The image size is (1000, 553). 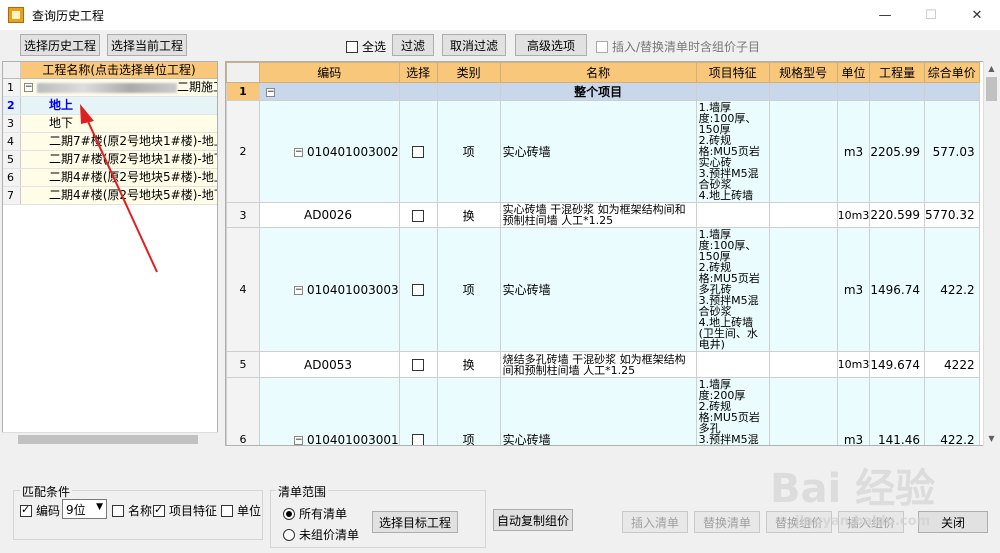 What do you see at coordinates (951, 72) in the screenshot?
I see `col-header-price: 综合单价` at bounding box center [951, 72].